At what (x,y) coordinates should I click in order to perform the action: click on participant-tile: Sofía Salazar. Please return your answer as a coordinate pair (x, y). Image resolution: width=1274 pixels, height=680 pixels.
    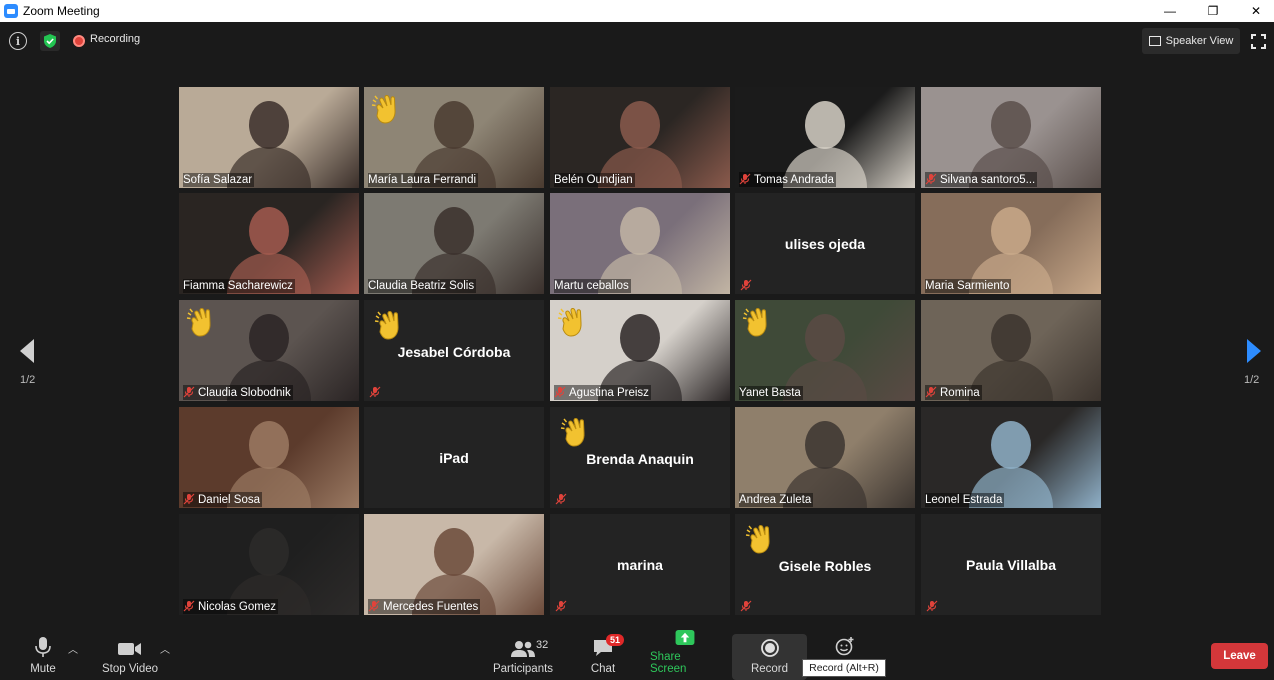
    Looking at the image, I should click on (269, 137).